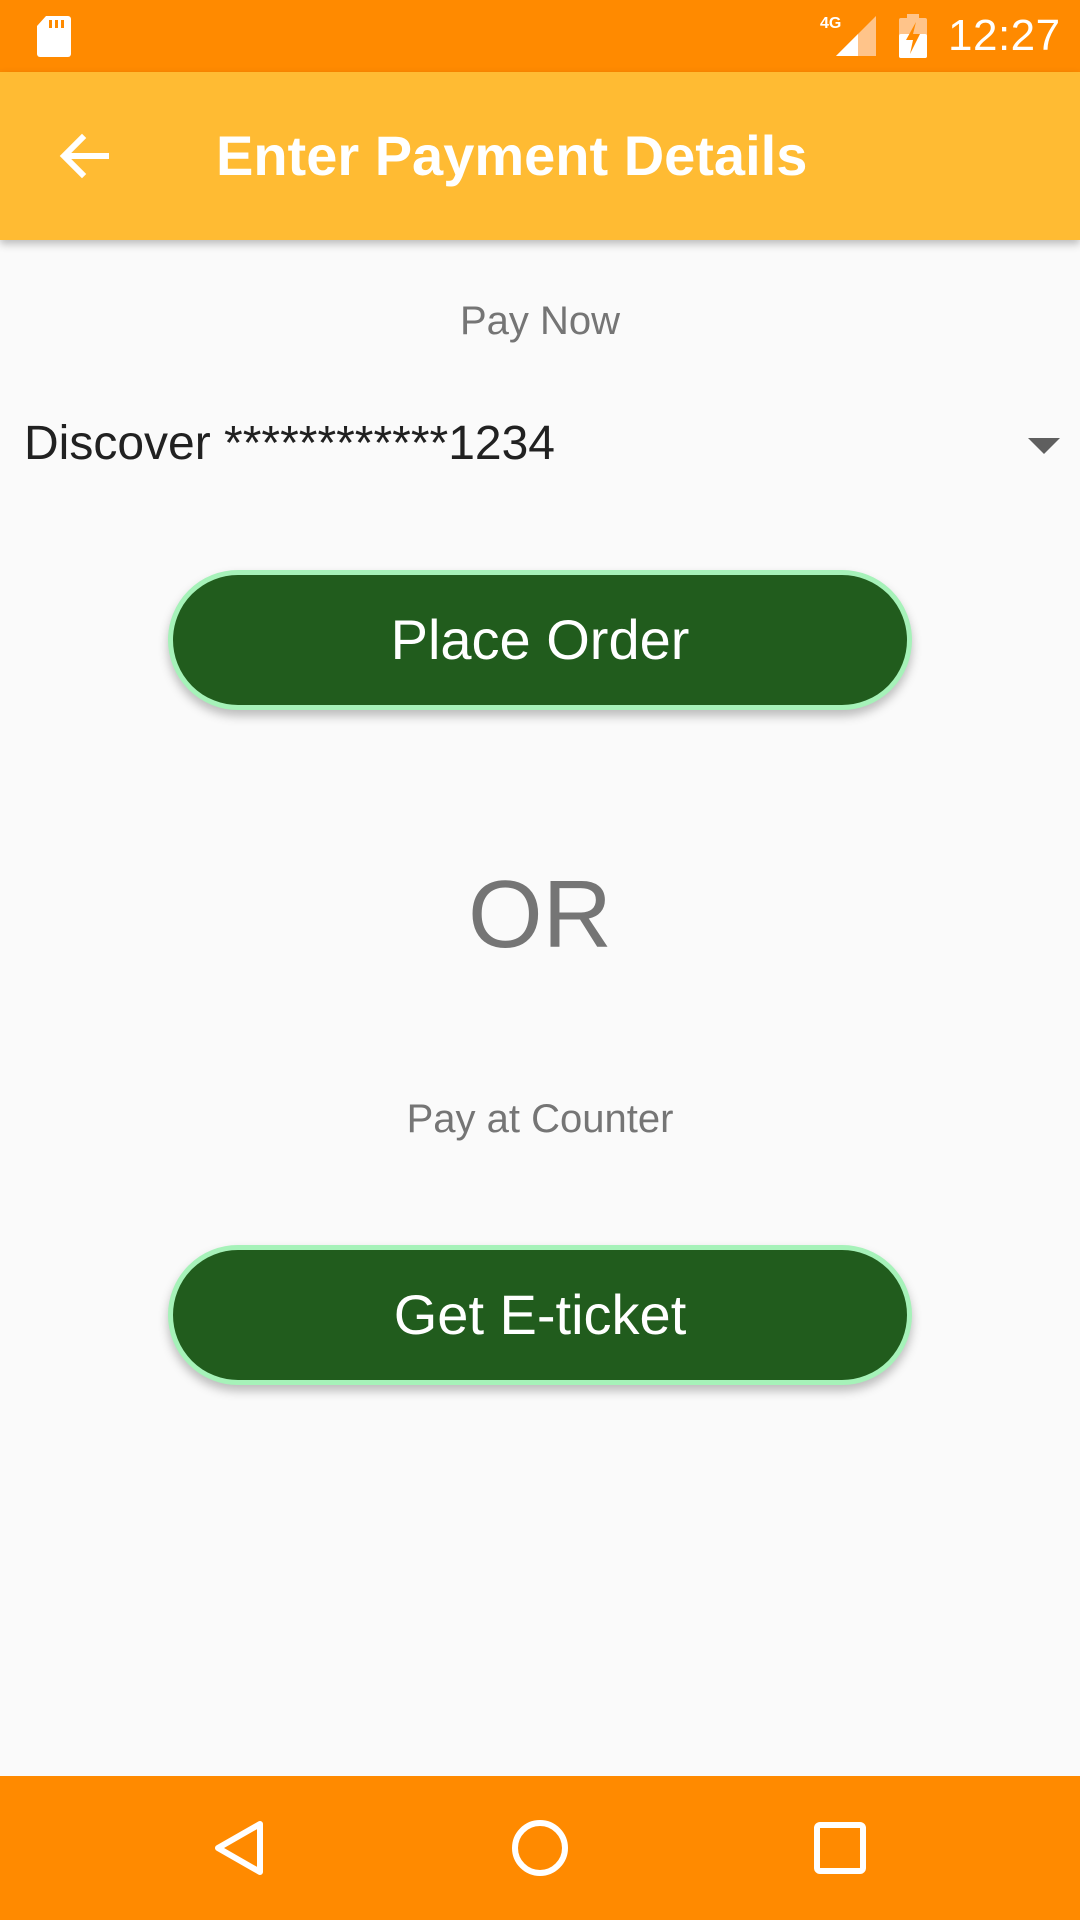  I want to click on page-title: Enter Payment Details, so click(512, 155).